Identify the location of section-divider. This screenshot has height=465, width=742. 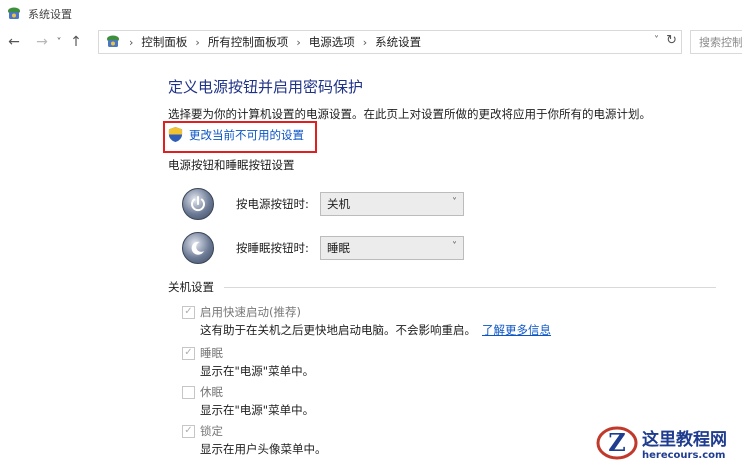
(470, 287).